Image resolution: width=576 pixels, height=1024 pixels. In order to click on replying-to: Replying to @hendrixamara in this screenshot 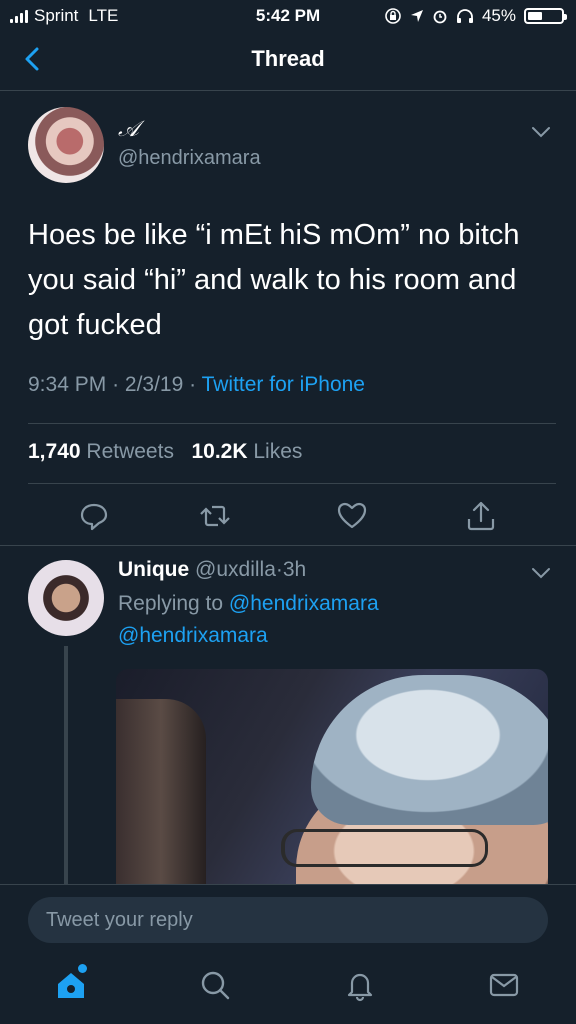, I will do `click(248, 604)`.